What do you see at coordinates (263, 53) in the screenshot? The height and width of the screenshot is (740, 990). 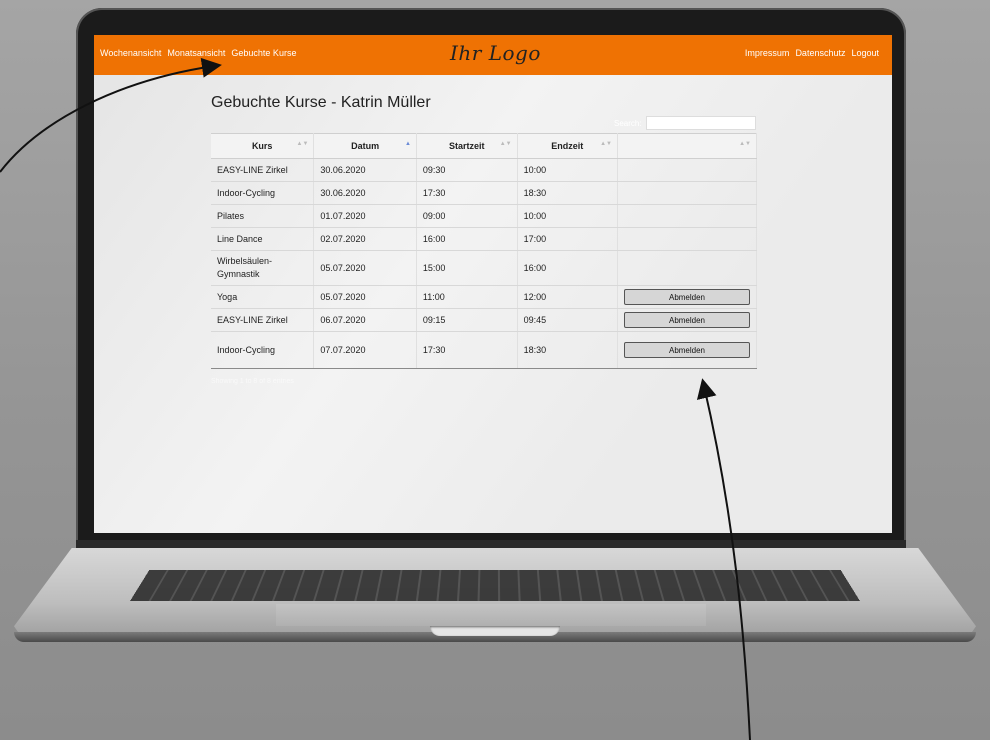 I see `nav-gebuchte-kurse: Gebuchte Kurse` at bounding box center [263, 53].